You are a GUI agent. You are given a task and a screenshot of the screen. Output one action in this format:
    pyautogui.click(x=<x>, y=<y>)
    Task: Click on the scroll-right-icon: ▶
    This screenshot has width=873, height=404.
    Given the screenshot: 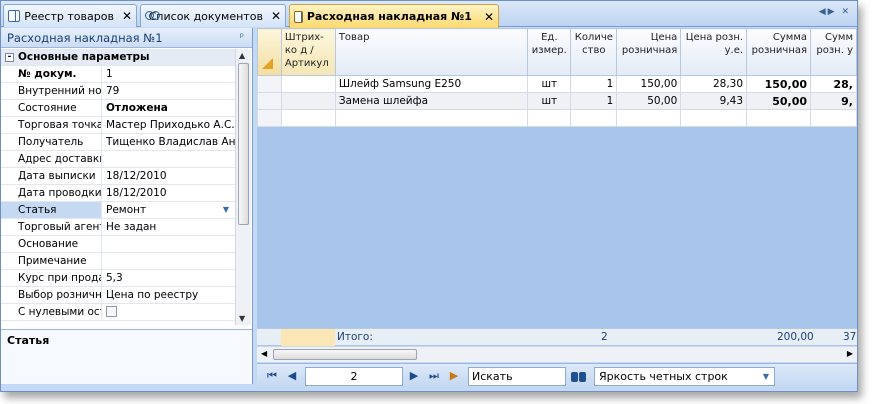 What is the action you would take?
    pyautogui.click(x=850, y=353)
    